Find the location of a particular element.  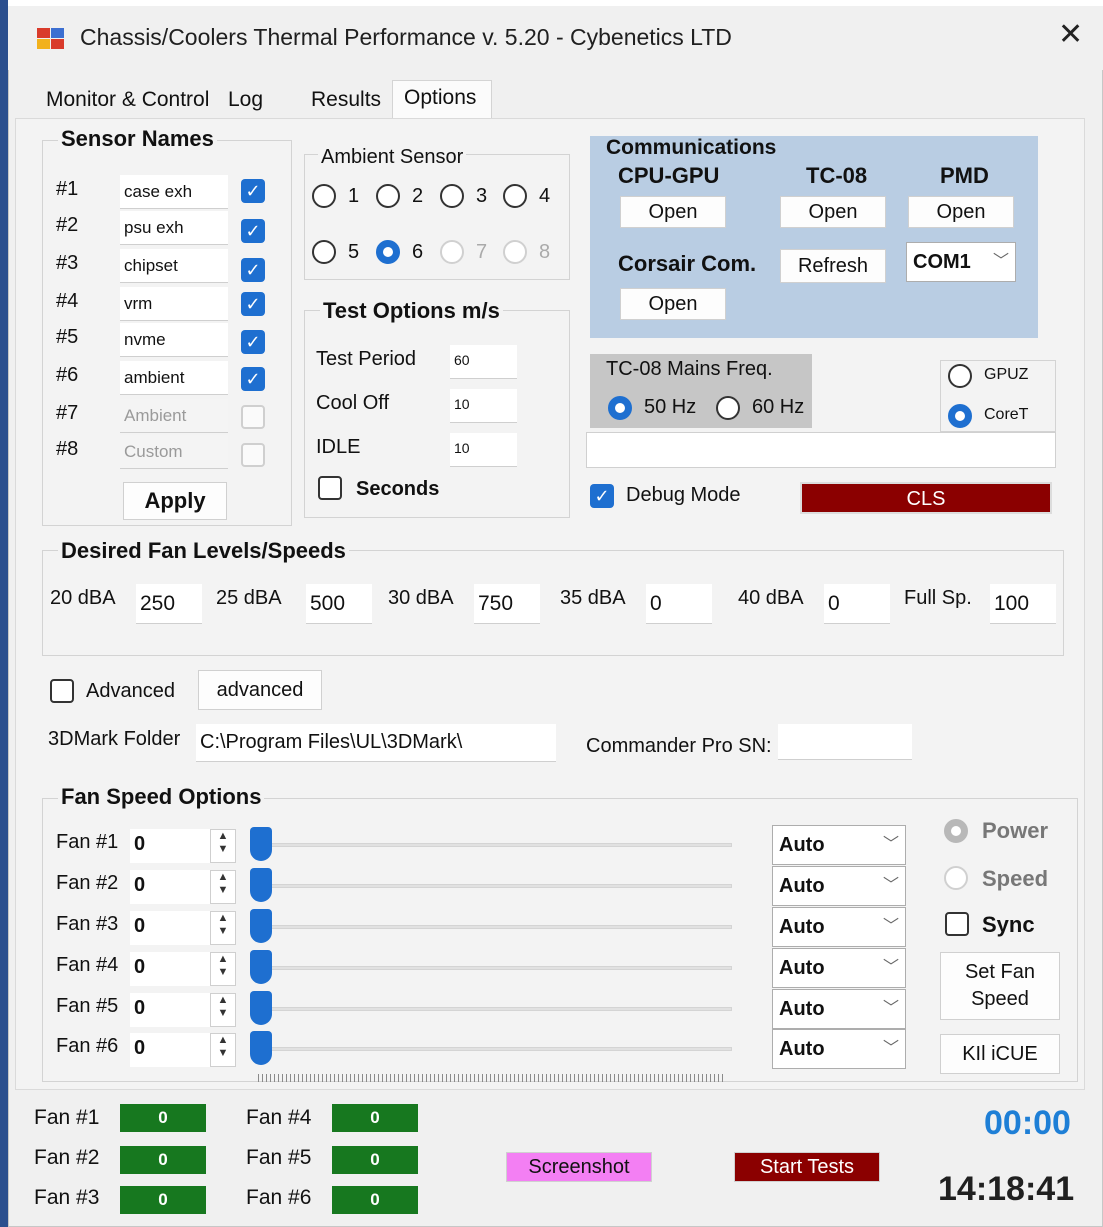

debug-mode-checkbox: ✓ is located at coordinates (602, 496).